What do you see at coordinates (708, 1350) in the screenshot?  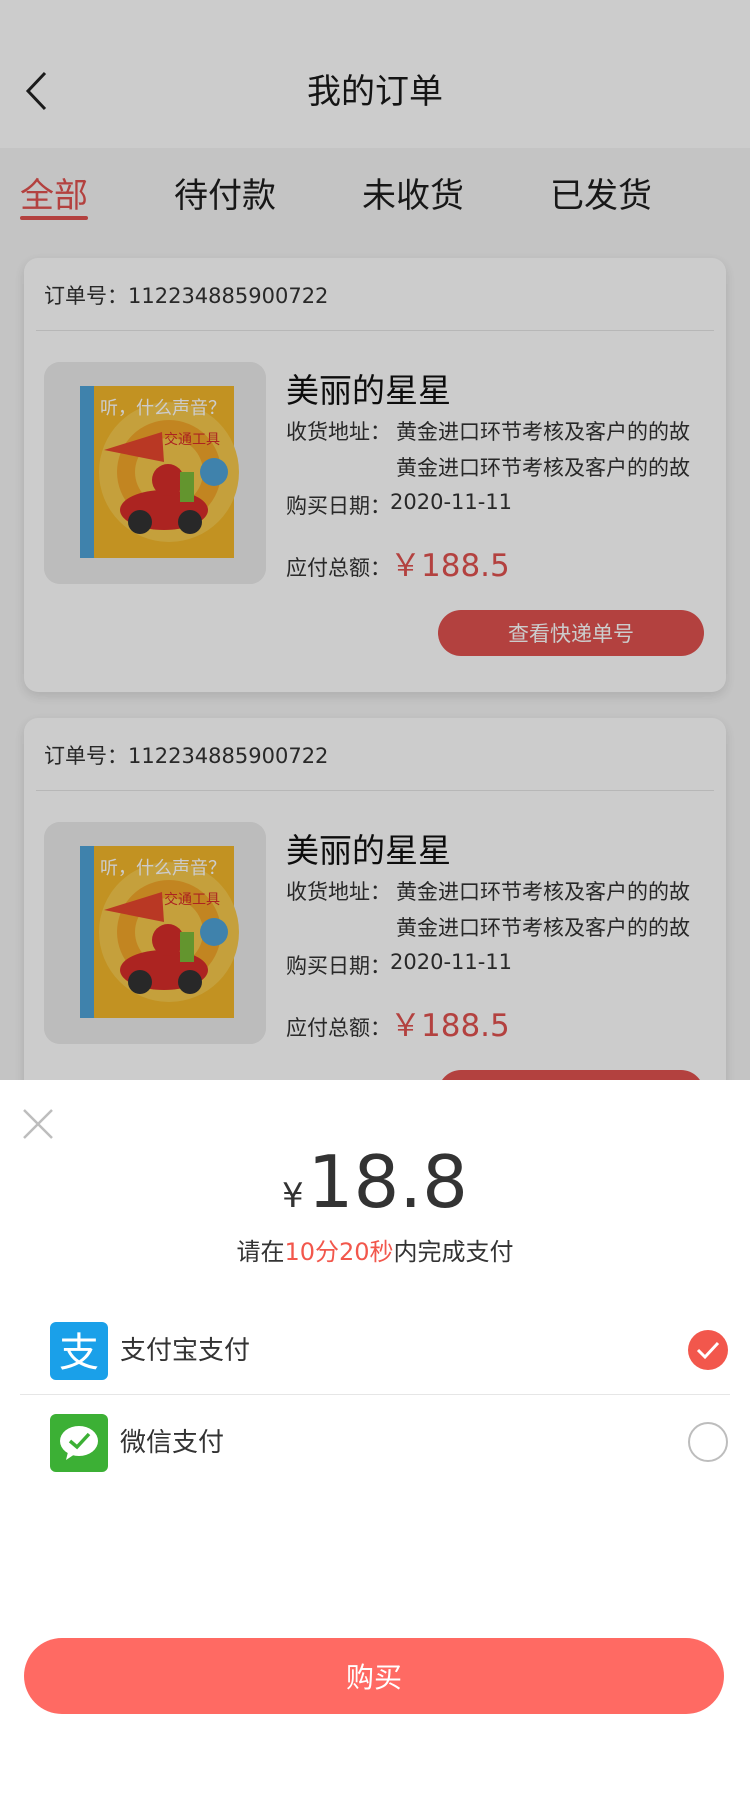 I see `checkmark-icon` at bounding box center [708, 1350].